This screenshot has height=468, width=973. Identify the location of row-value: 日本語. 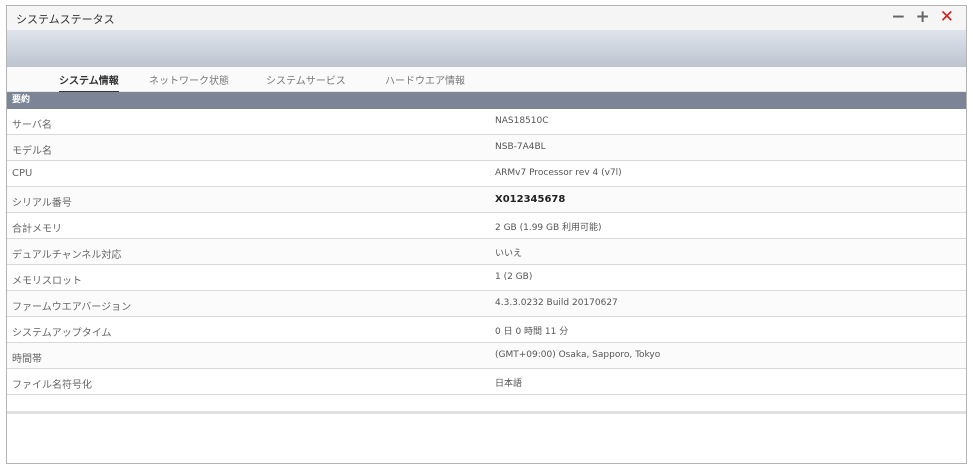
(509, 384).